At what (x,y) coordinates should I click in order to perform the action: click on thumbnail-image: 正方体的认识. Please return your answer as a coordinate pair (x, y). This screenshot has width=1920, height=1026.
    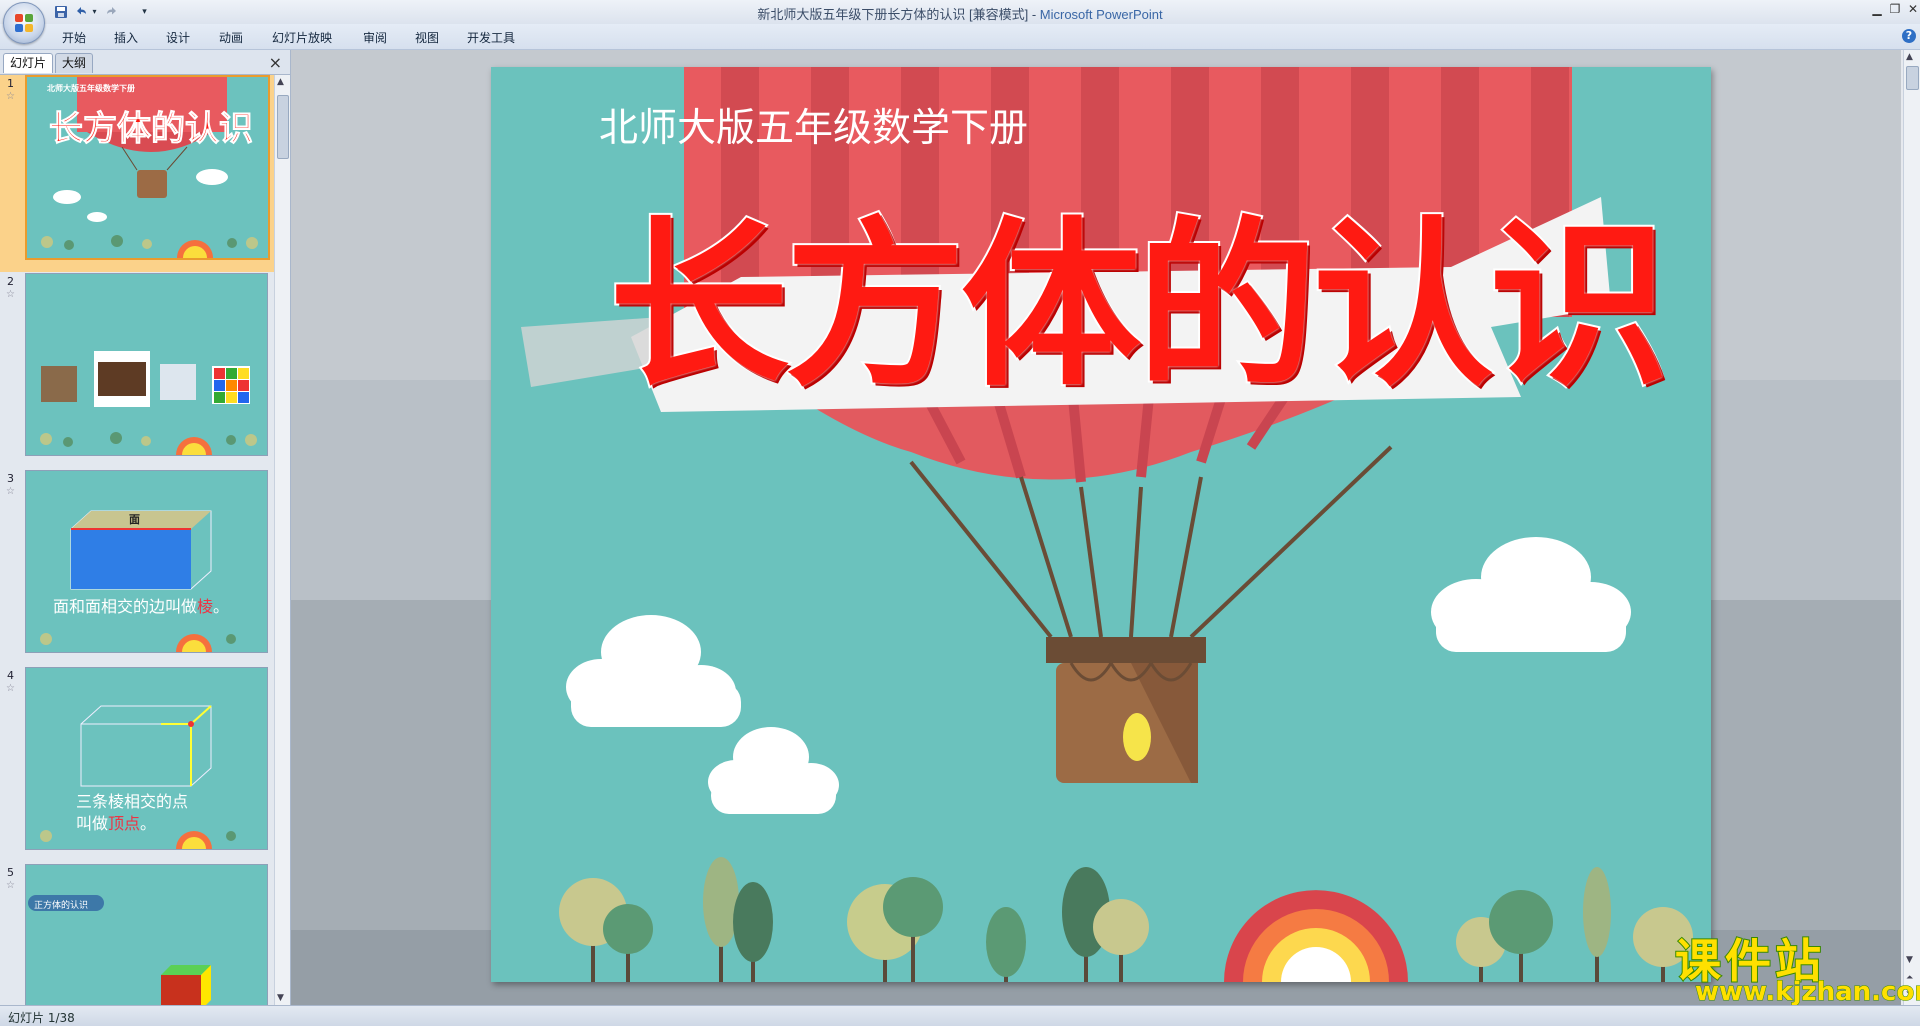
    Looking at the image, I should click on (146, 934).